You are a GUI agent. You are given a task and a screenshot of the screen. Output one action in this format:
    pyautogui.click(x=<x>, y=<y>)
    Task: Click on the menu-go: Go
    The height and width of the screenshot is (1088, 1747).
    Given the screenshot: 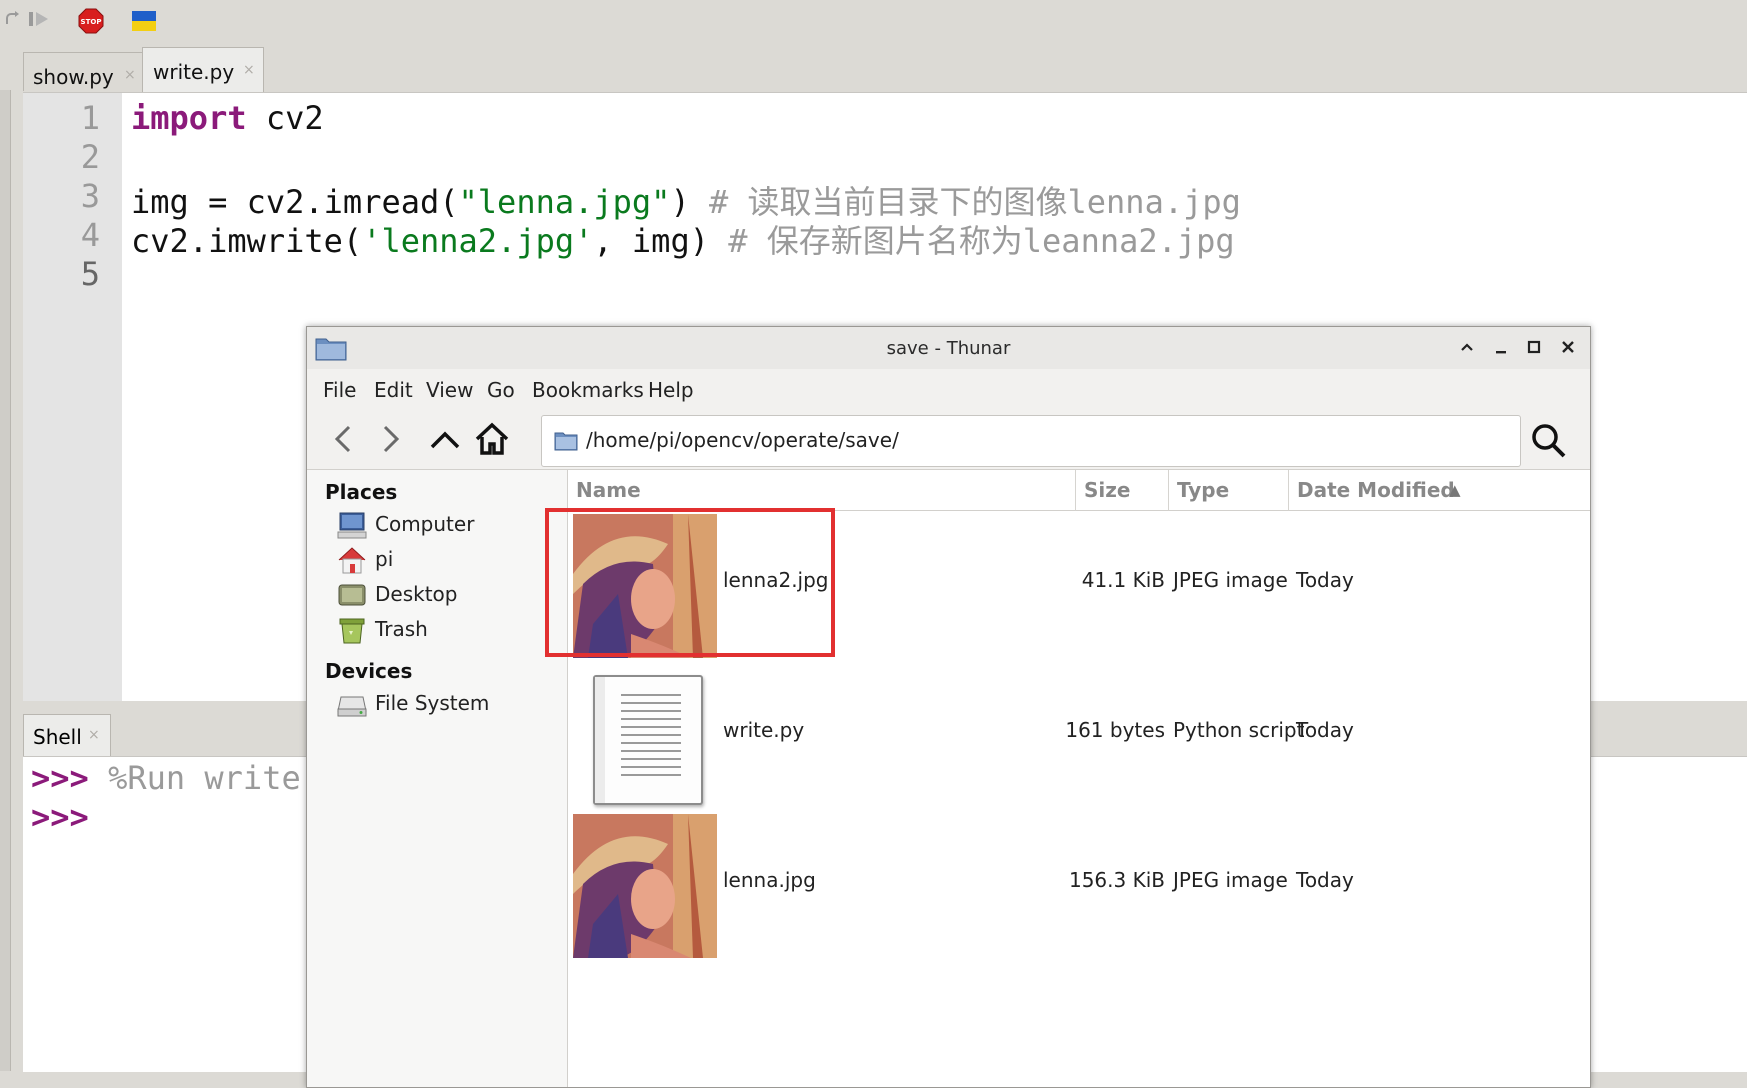 What is the action you would take?
    pyautogui.click(x=501, y=390)
    